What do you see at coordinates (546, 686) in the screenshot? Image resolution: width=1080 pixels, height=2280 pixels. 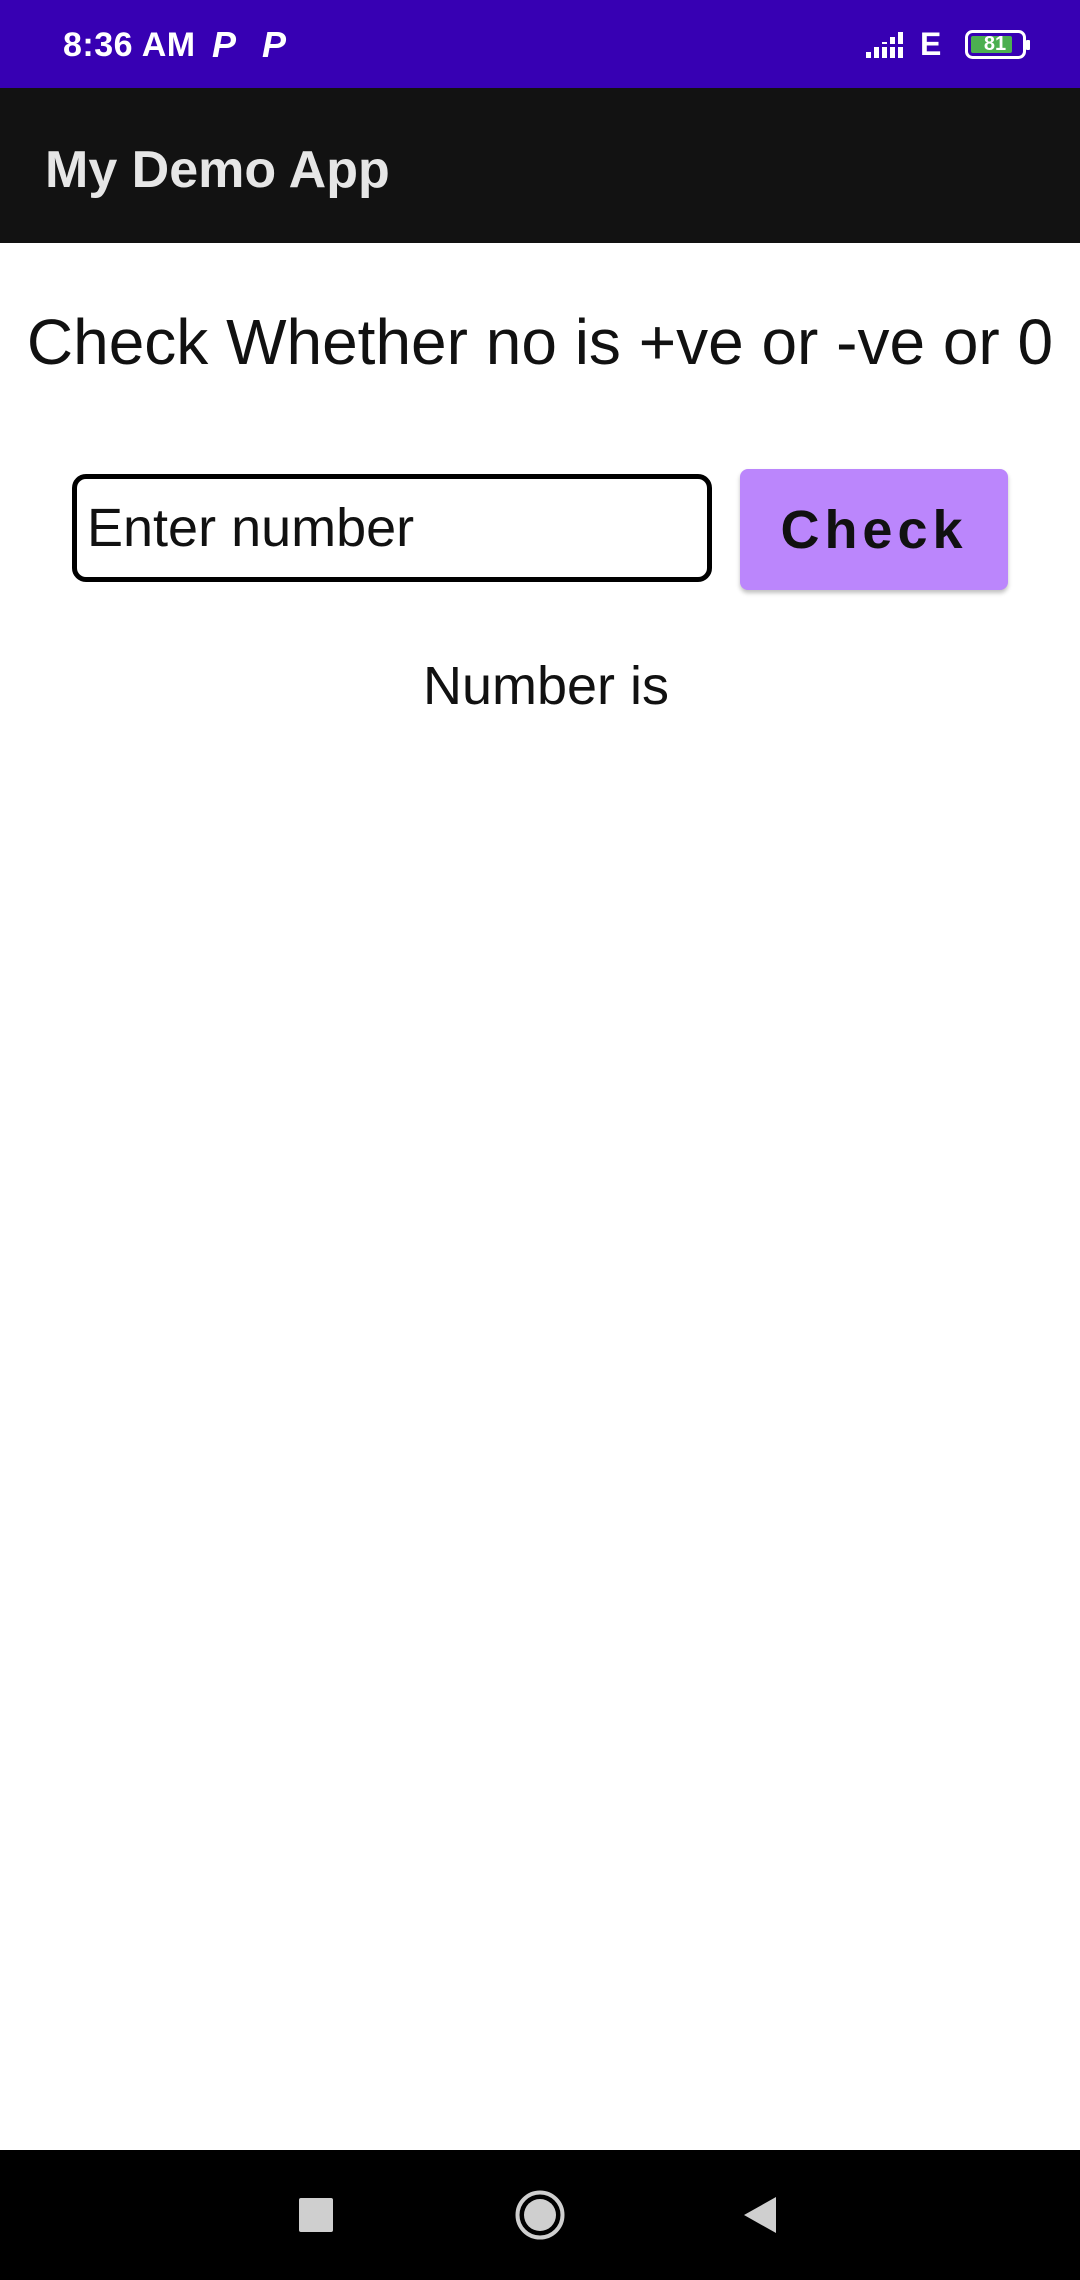 I see `result-text: Number is` at bounding box center [546, 686].